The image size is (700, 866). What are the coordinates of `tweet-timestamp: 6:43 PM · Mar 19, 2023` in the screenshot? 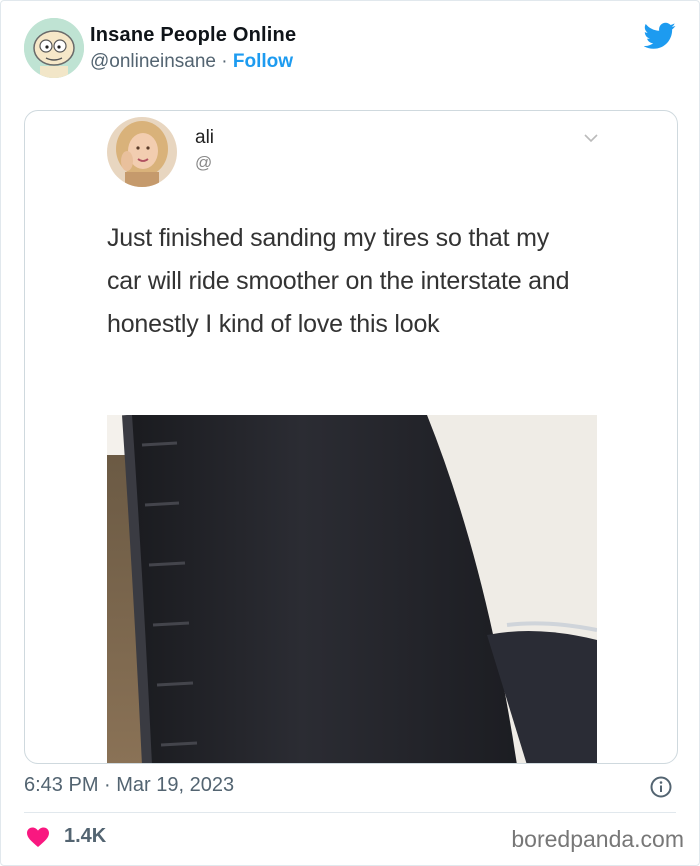 It's located at (129, 785).